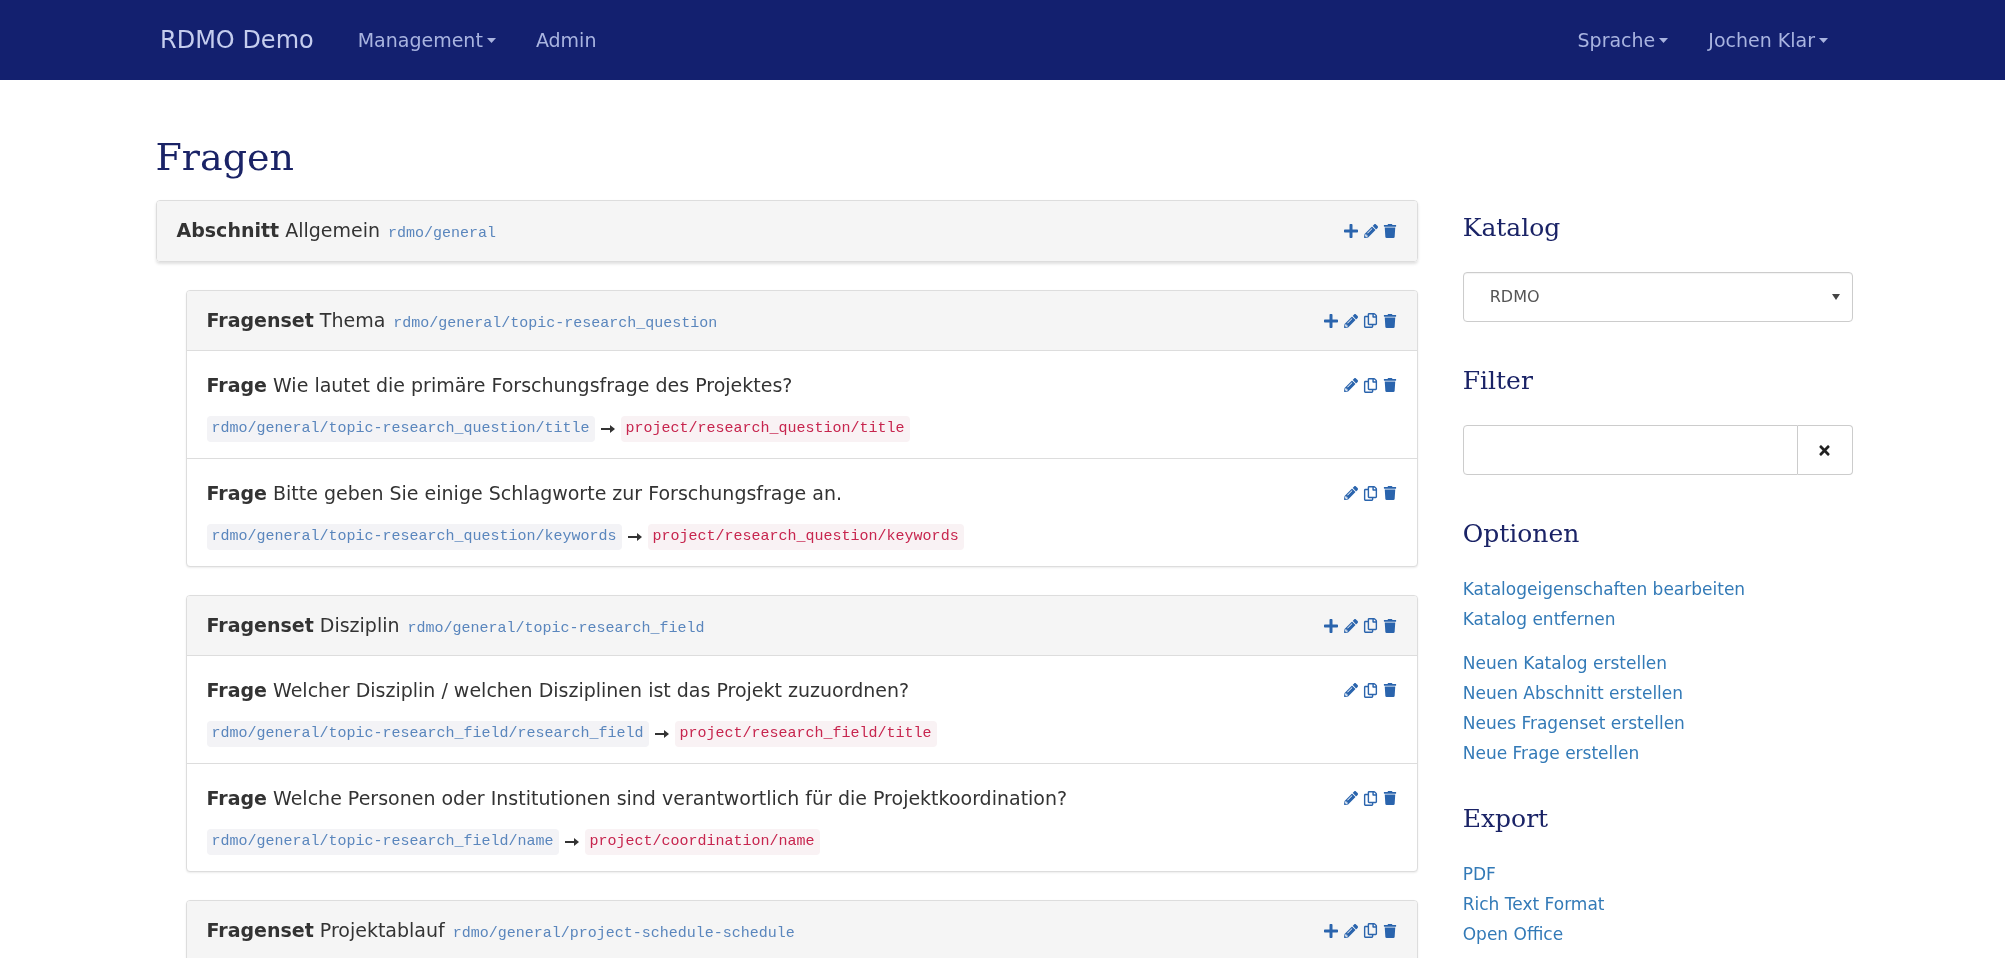 The image size is (2005, 958). What do you see at coordinates (556, 628) in the screenshot?
I see `uri-text: rdmo/general/topic-research_field` at bounding box center [556, 628].